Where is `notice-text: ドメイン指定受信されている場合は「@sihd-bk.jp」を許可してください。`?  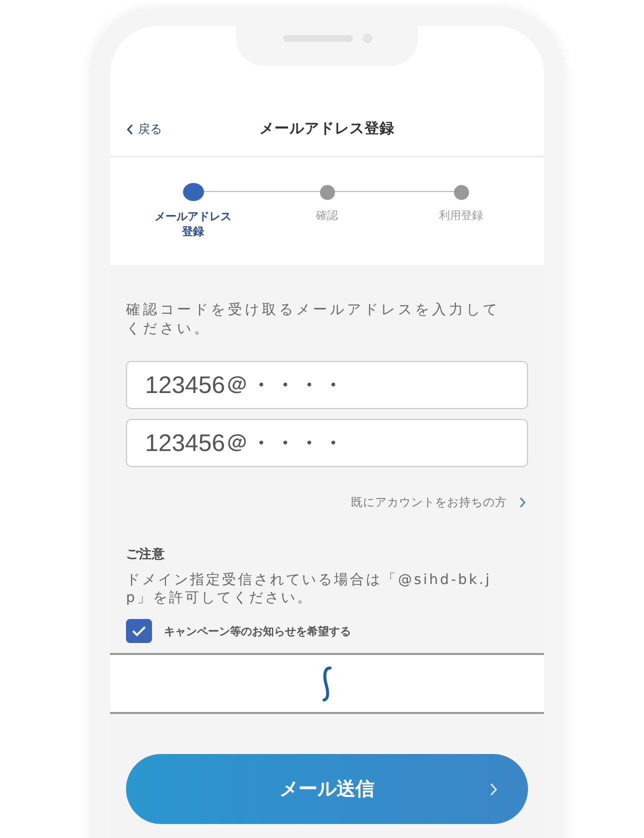
notice-text: ドメイン指定受信されている場合は「@sihd-bk.jp」を許可してください。 is located at coordinates (309, 589).